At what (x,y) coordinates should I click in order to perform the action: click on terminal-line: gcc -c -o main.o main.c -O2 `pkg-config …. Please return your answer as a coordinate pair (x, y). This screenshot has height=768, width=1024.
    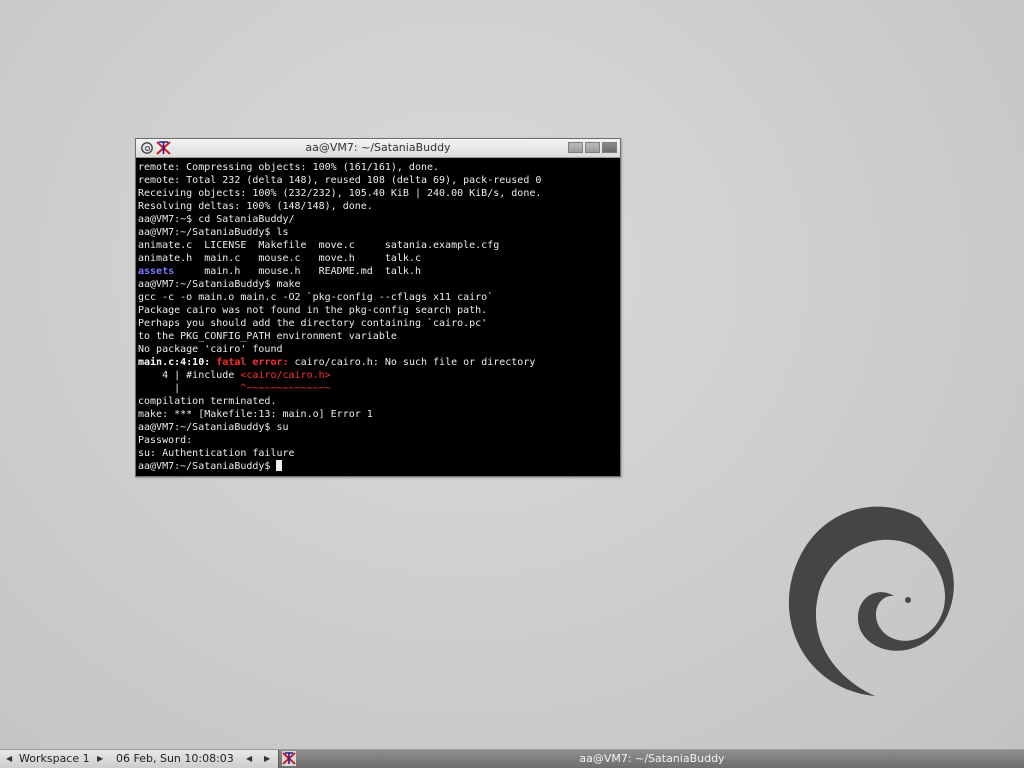
    Looking at the image, I should click on (316, 297).